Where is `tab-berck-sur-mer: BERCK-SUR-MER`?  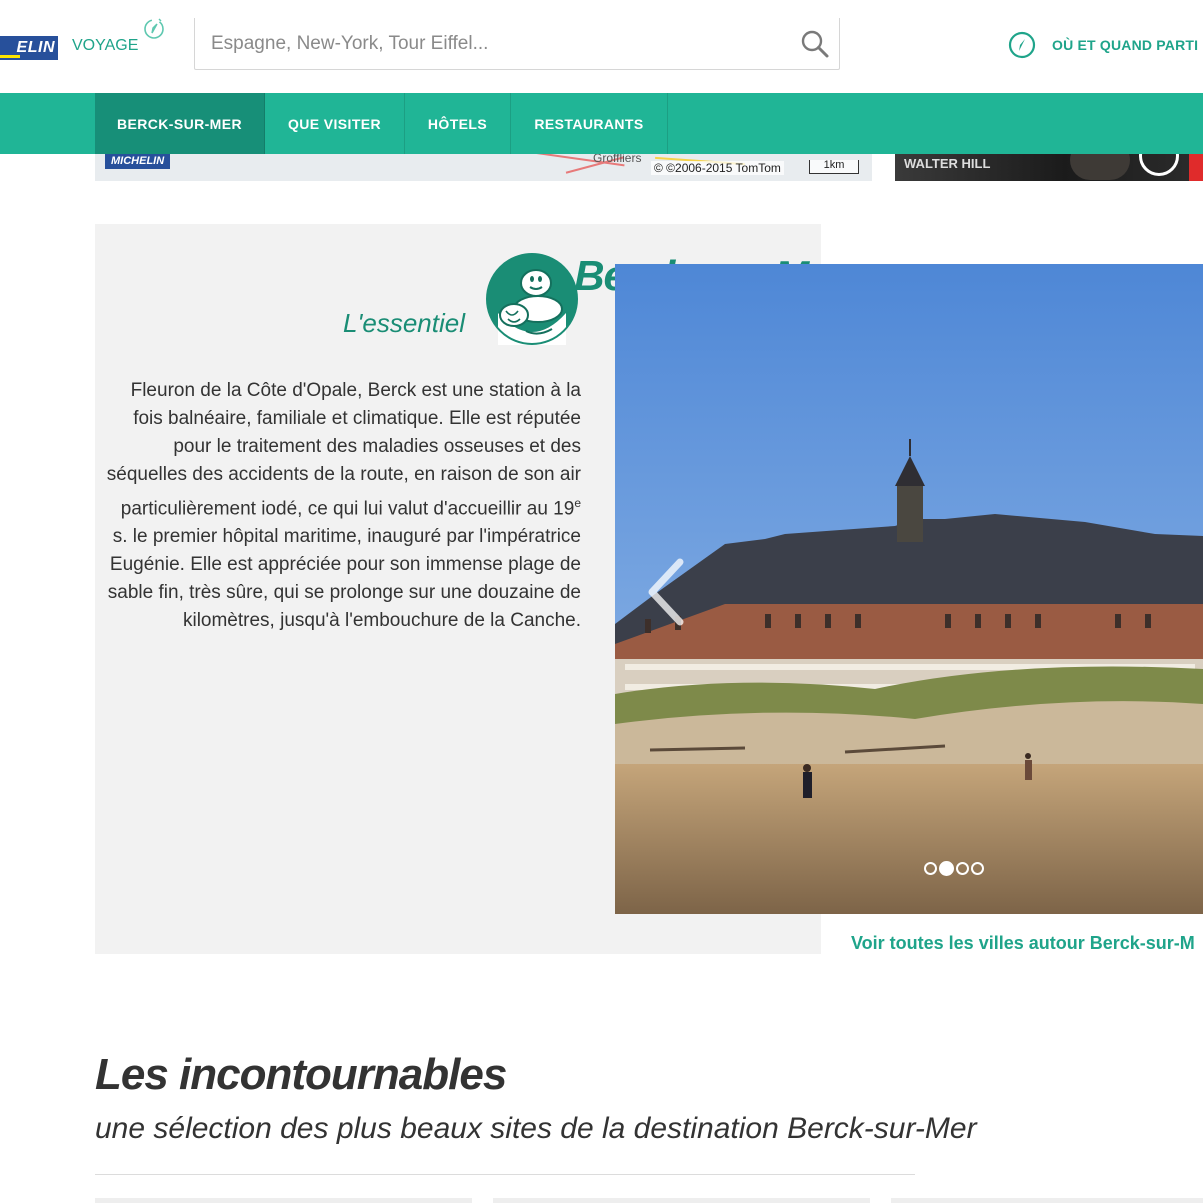
tab-berck-sur-mer: BERCK-SUR-MER is located at coordinates (180, 128).